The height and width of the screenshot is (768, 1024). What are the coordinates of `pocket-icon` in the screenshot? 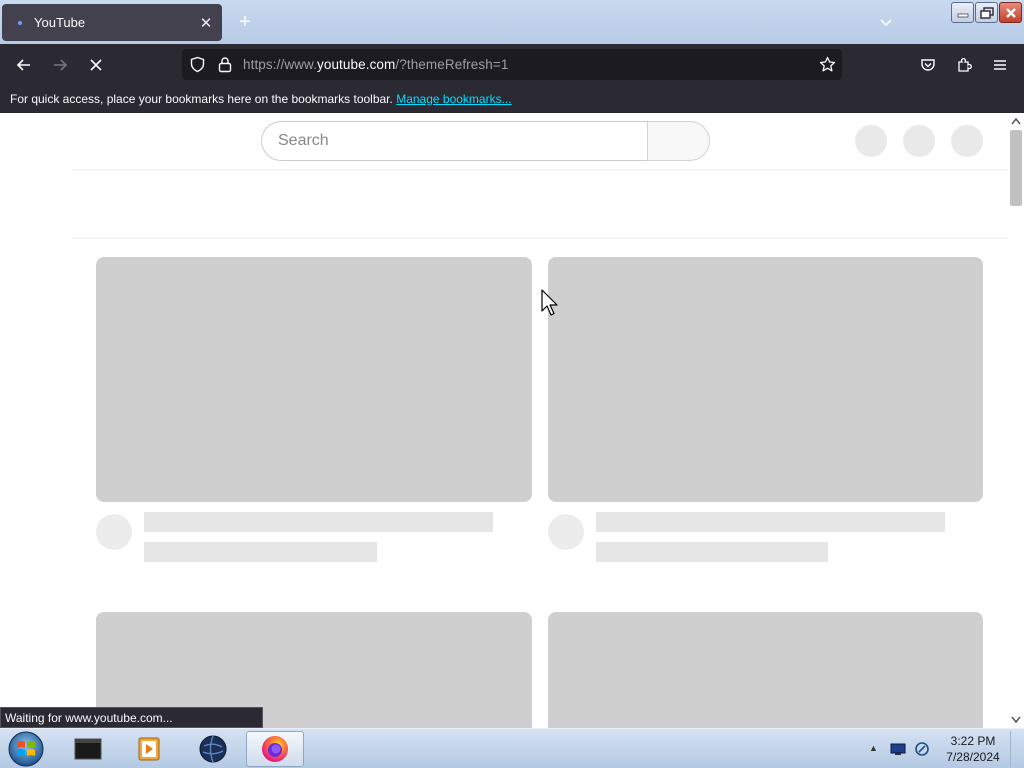 It's located at (928, 65).